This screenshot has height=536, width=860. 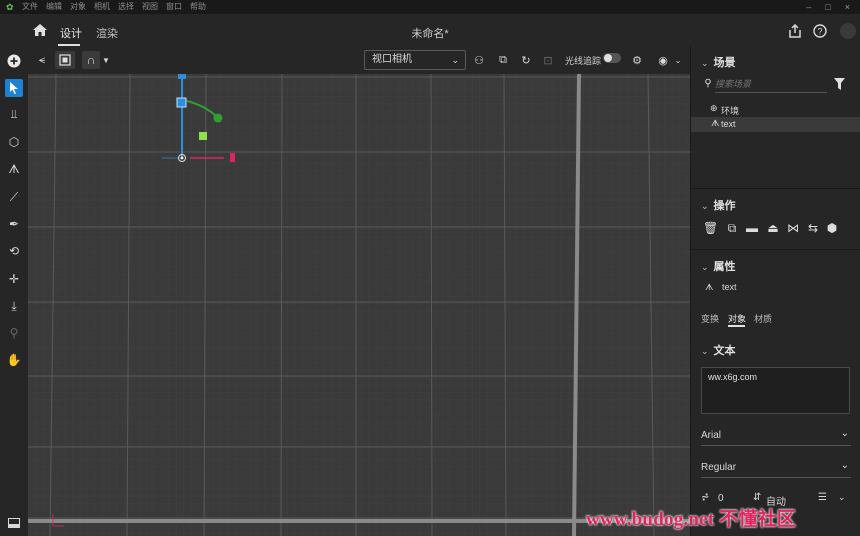 What do you see at coordinates (848, 31) in the screenshot?
I see `avatar` at bounding box center [848, 31].